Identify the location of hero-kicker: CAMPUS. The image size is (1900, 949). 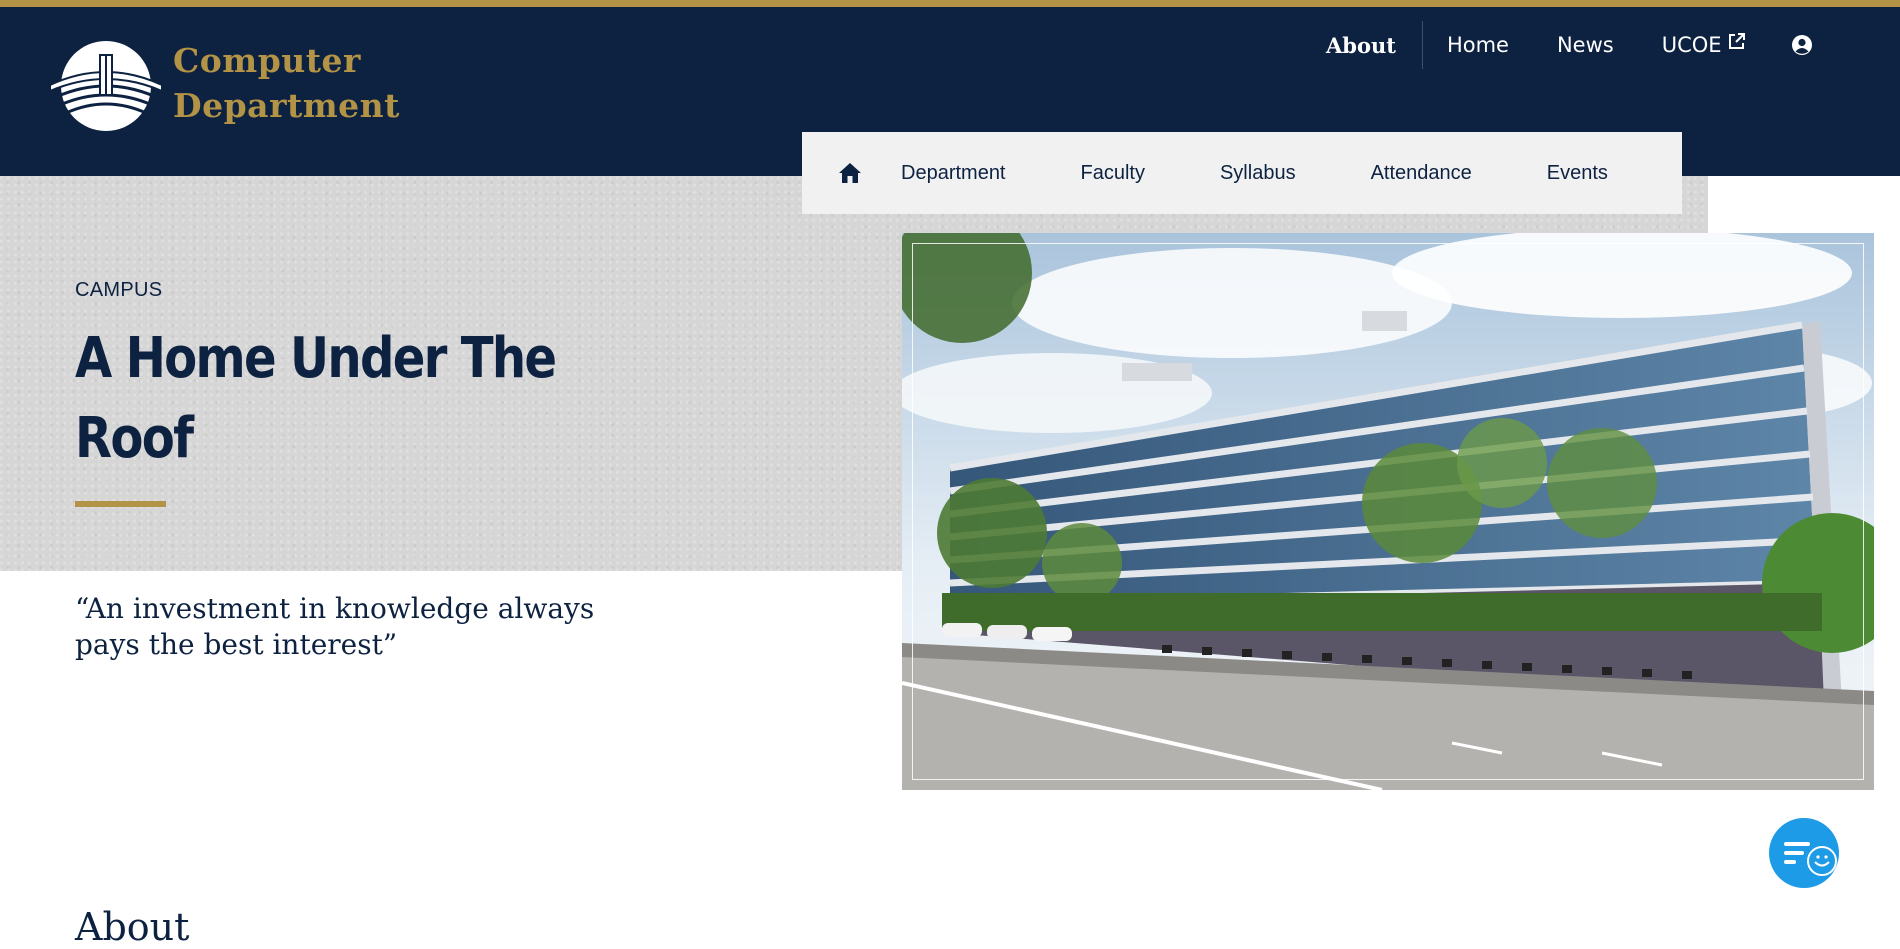
(119, 290).